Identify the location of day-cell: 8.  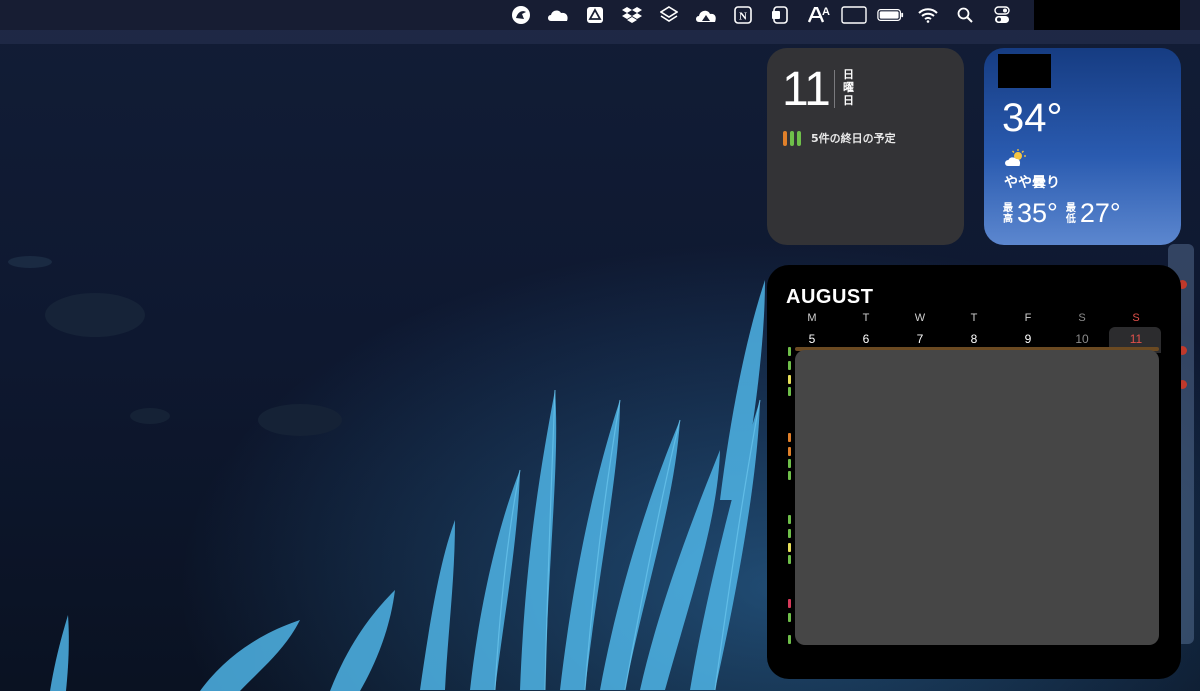
(974, 339).